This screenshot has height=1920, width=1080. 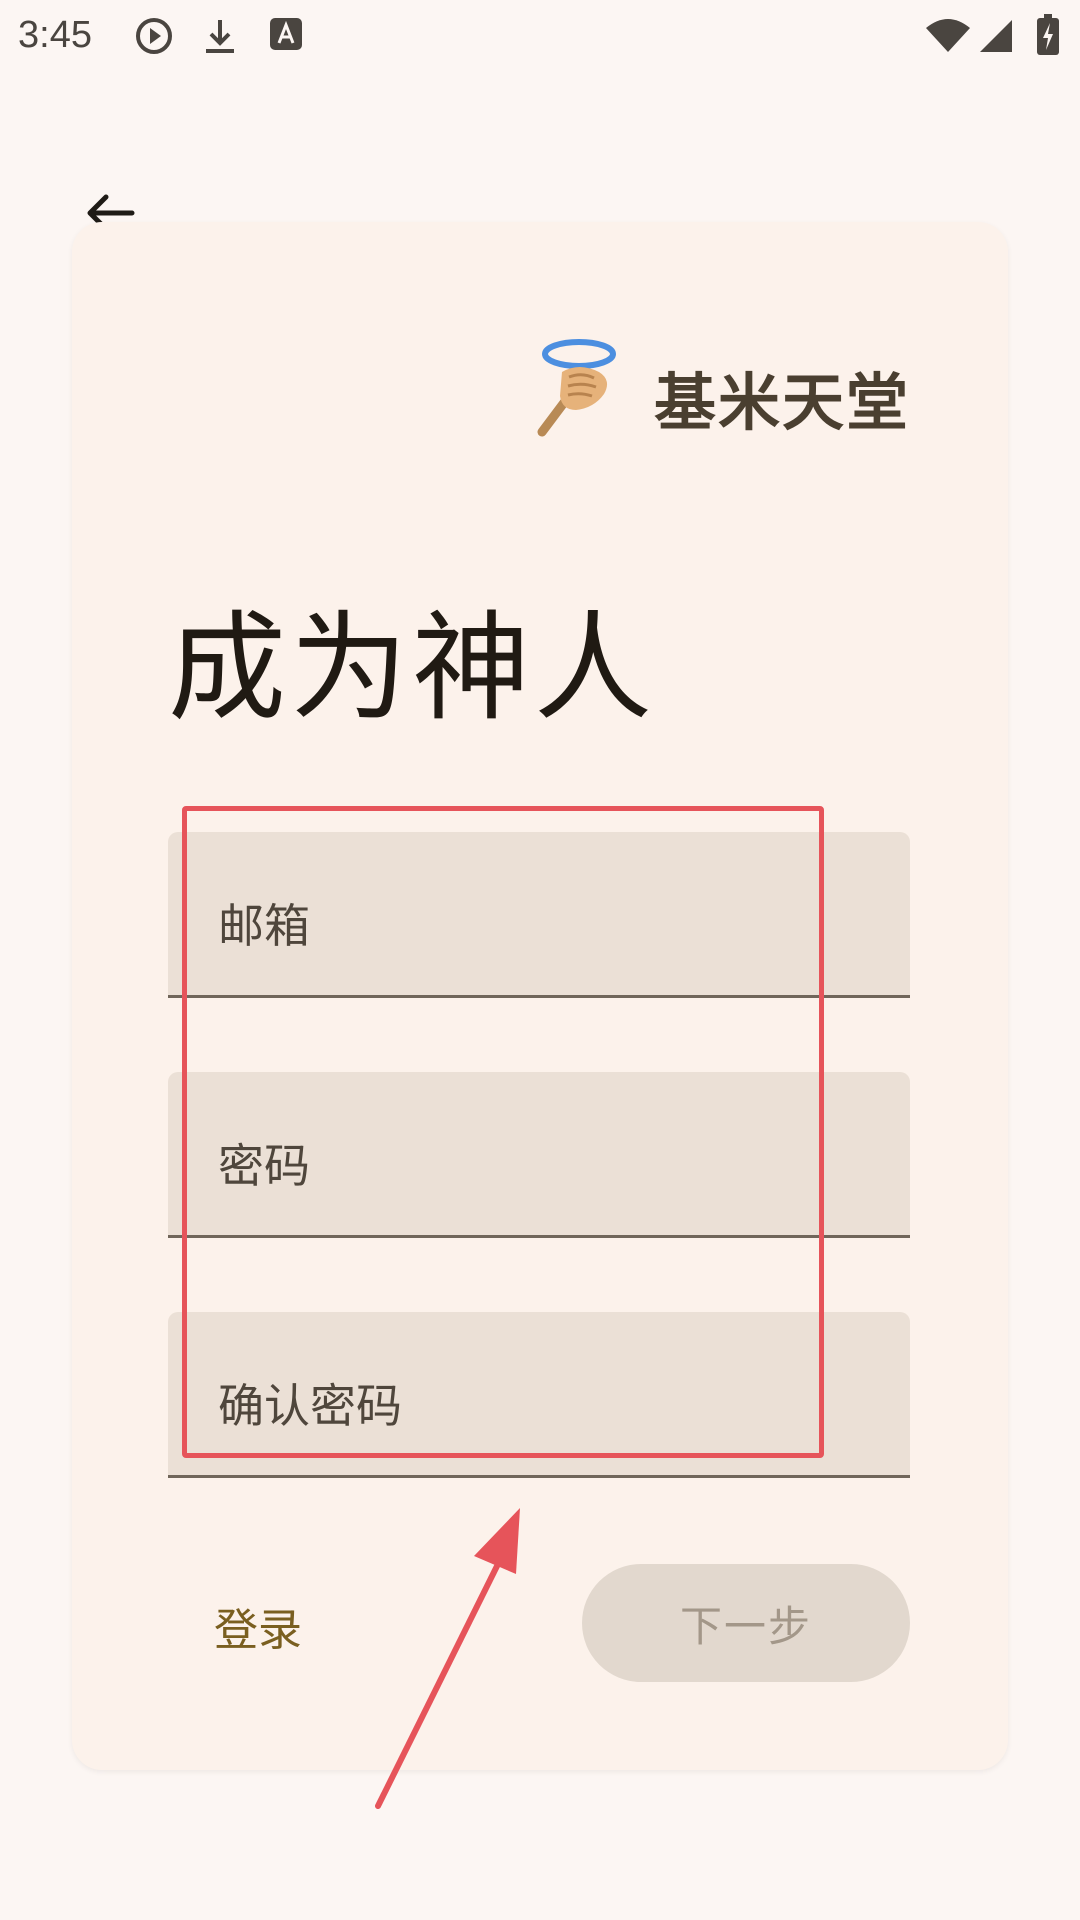 What do you see at coordinates (1048, 35) in the screenshot?
I see `battery-charging-icon` at bounding box center [1048, 35].